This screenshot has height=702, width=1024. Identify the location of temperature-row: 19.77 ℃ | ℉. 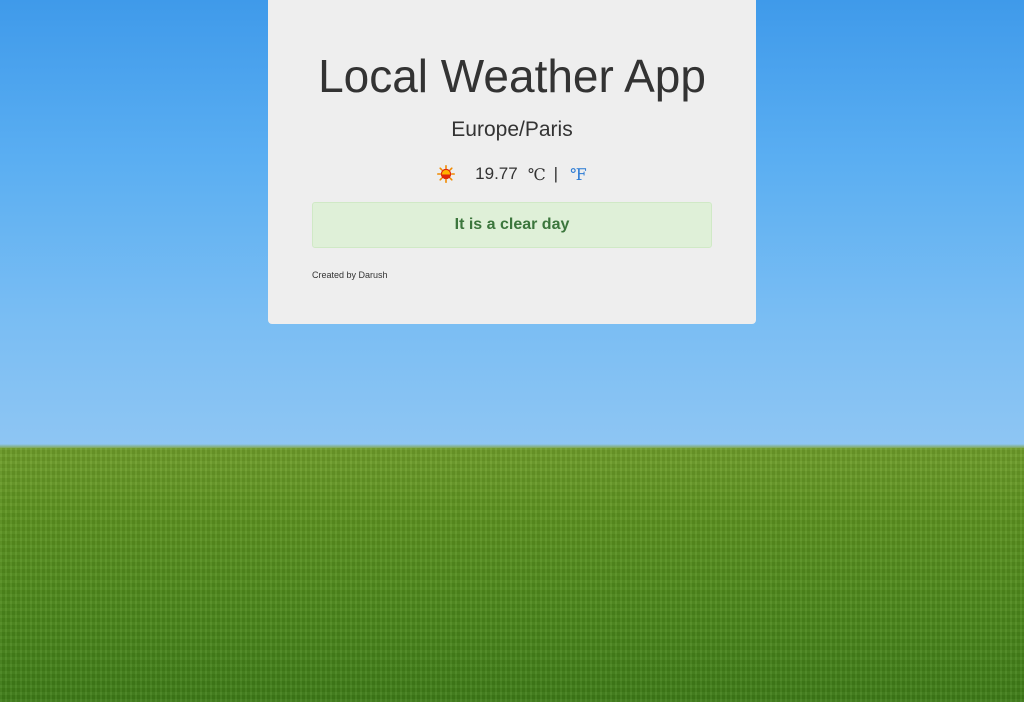
(512, 174).